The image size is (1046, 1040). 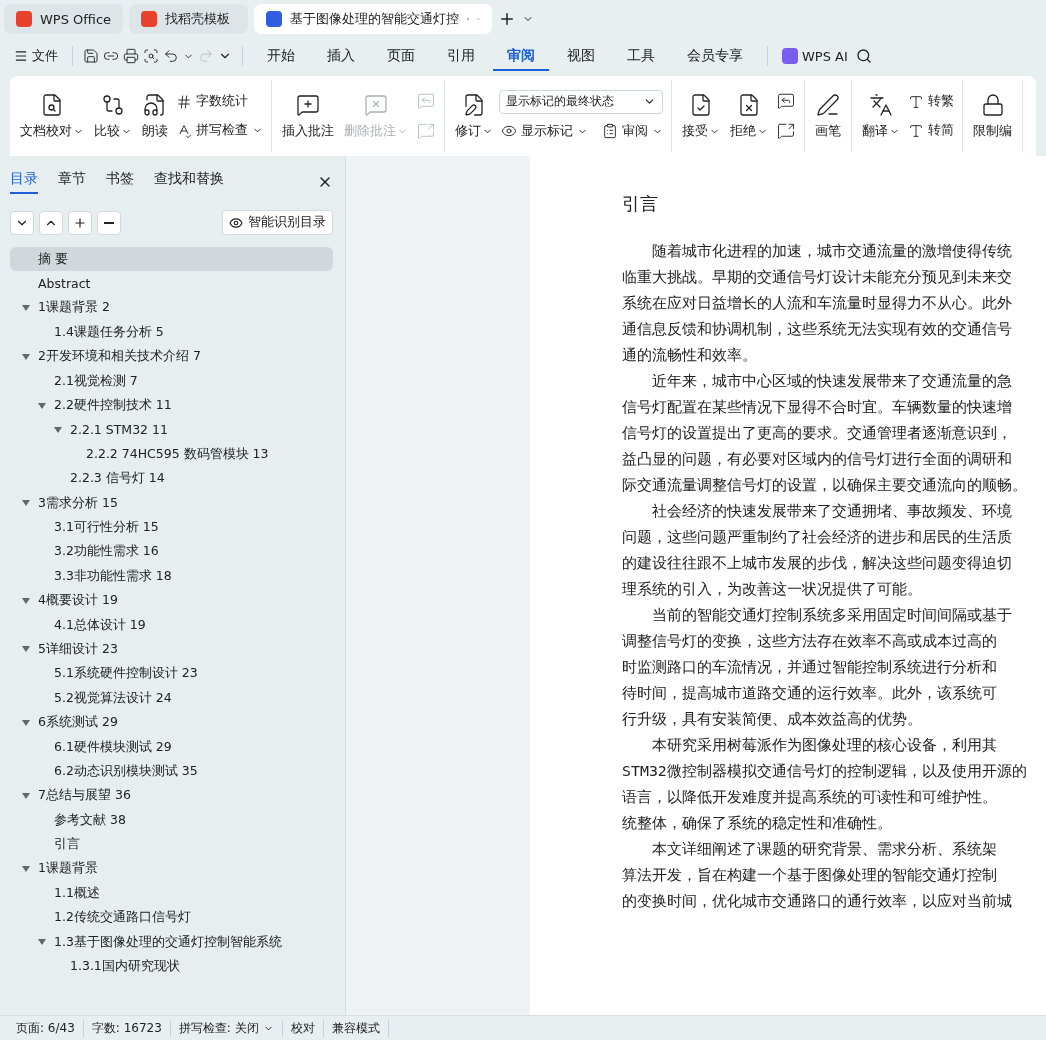 I want to click on toc-item: 1课题背景 2, so click(x=171, y=308).